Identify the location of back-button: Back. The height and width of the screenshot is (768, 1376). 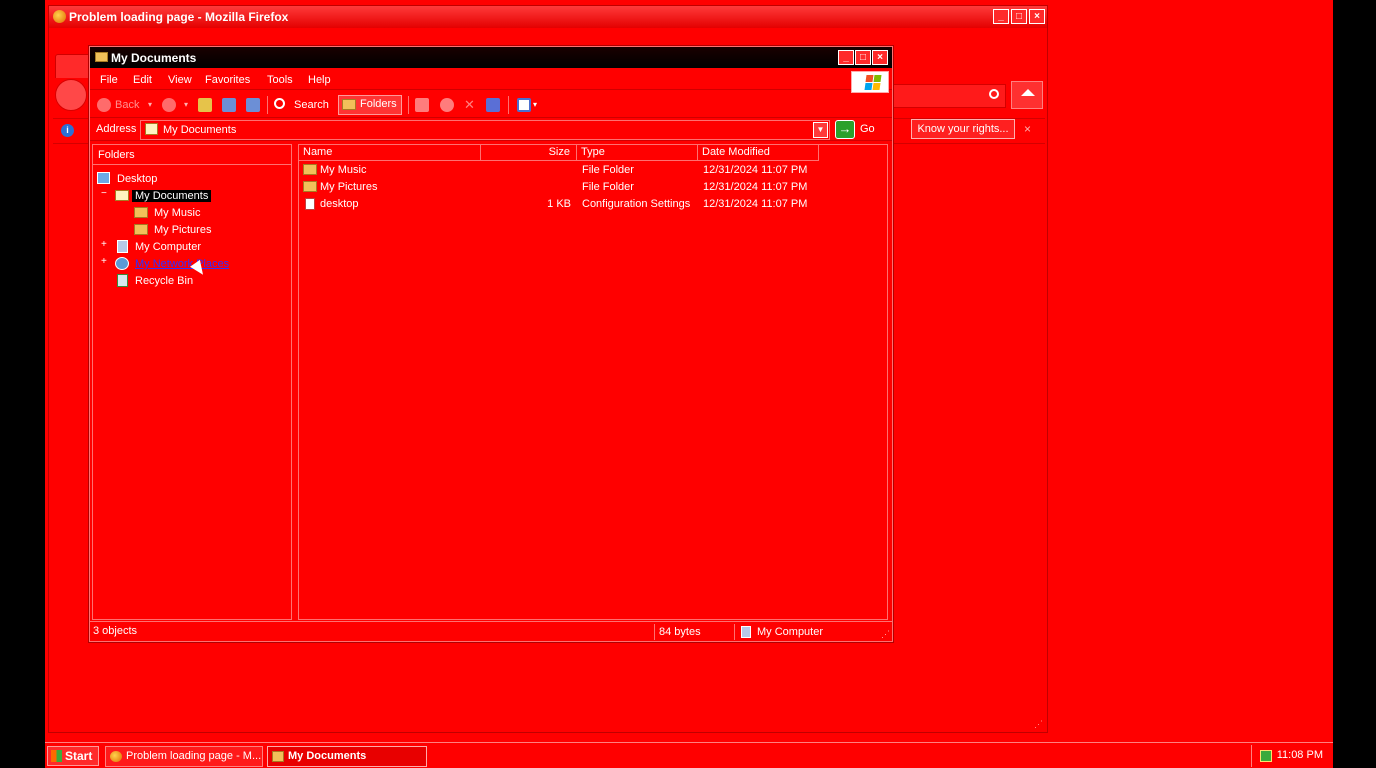
(127, 105).